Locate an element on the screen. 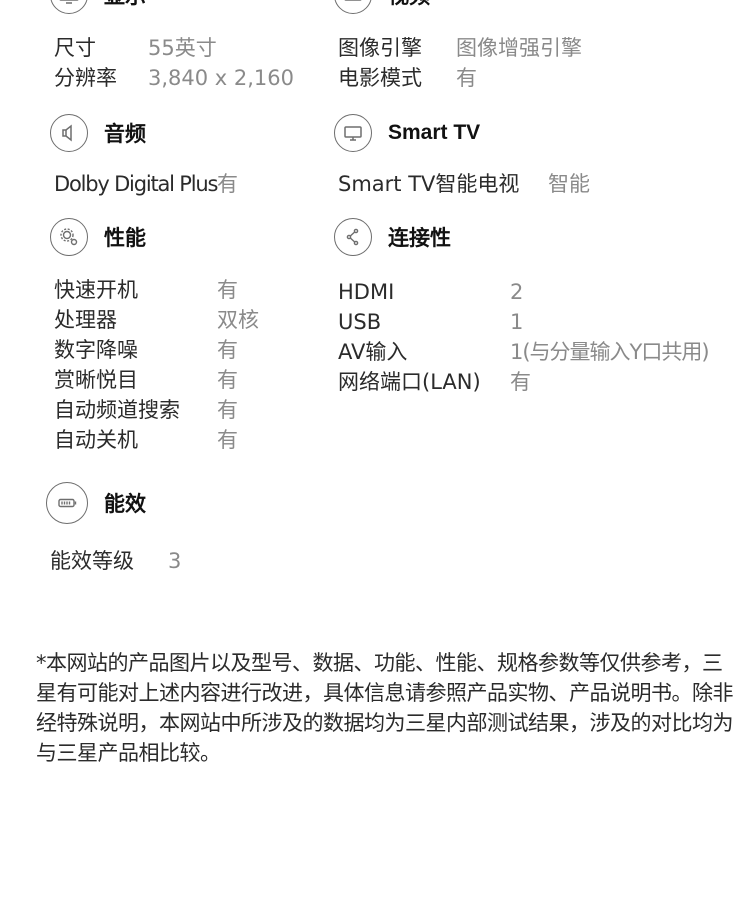 The width and height of the screenshot is (750, 900). spec-label: 处理器 is located at coordinates (85, 320).